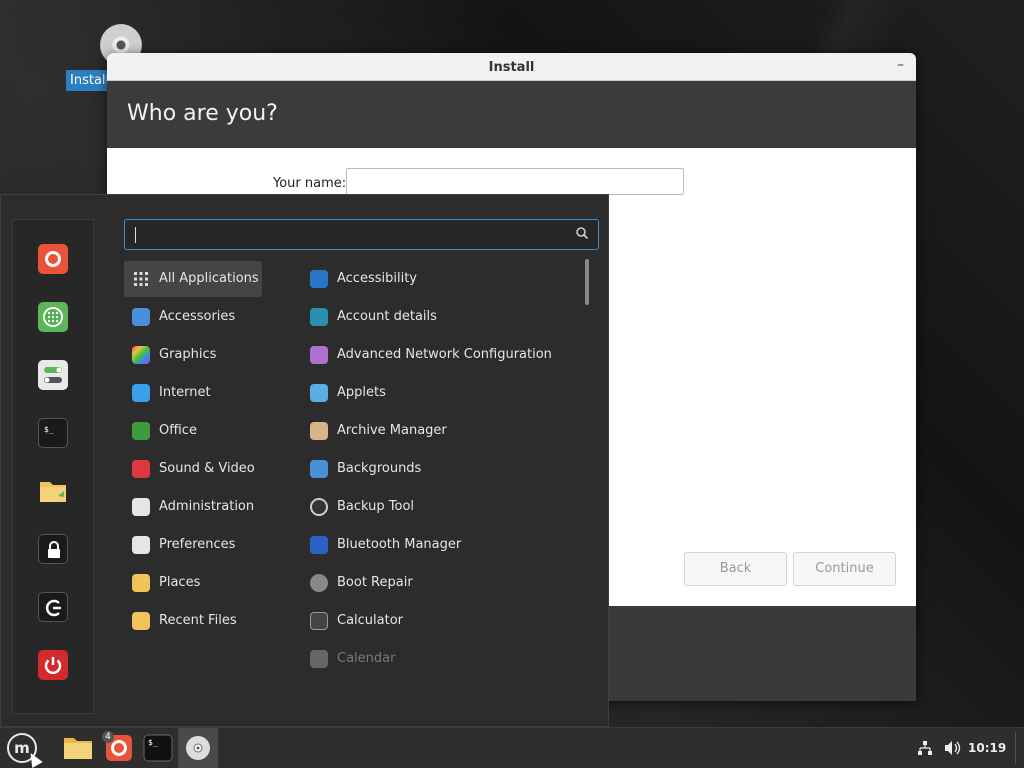  What do you see at coordinates (442, 469) in the screenshot?
I see `app-backgrounds: Backgrounds` at bounding box center [442, 469].